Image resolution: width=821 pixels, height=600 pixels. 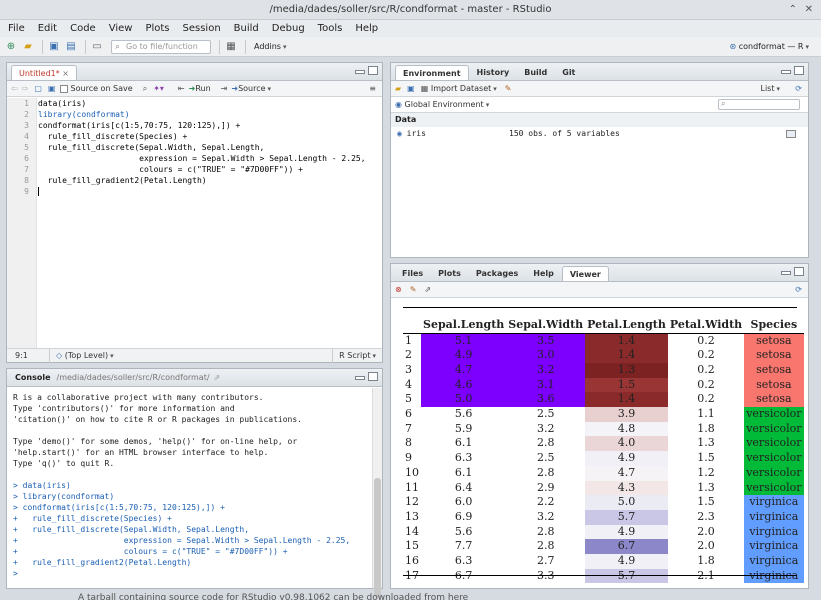 What do you see at coordinates (497, 273) in the screenshot?
I see `tab-packages: Packages` at bounding box center [497, 273].